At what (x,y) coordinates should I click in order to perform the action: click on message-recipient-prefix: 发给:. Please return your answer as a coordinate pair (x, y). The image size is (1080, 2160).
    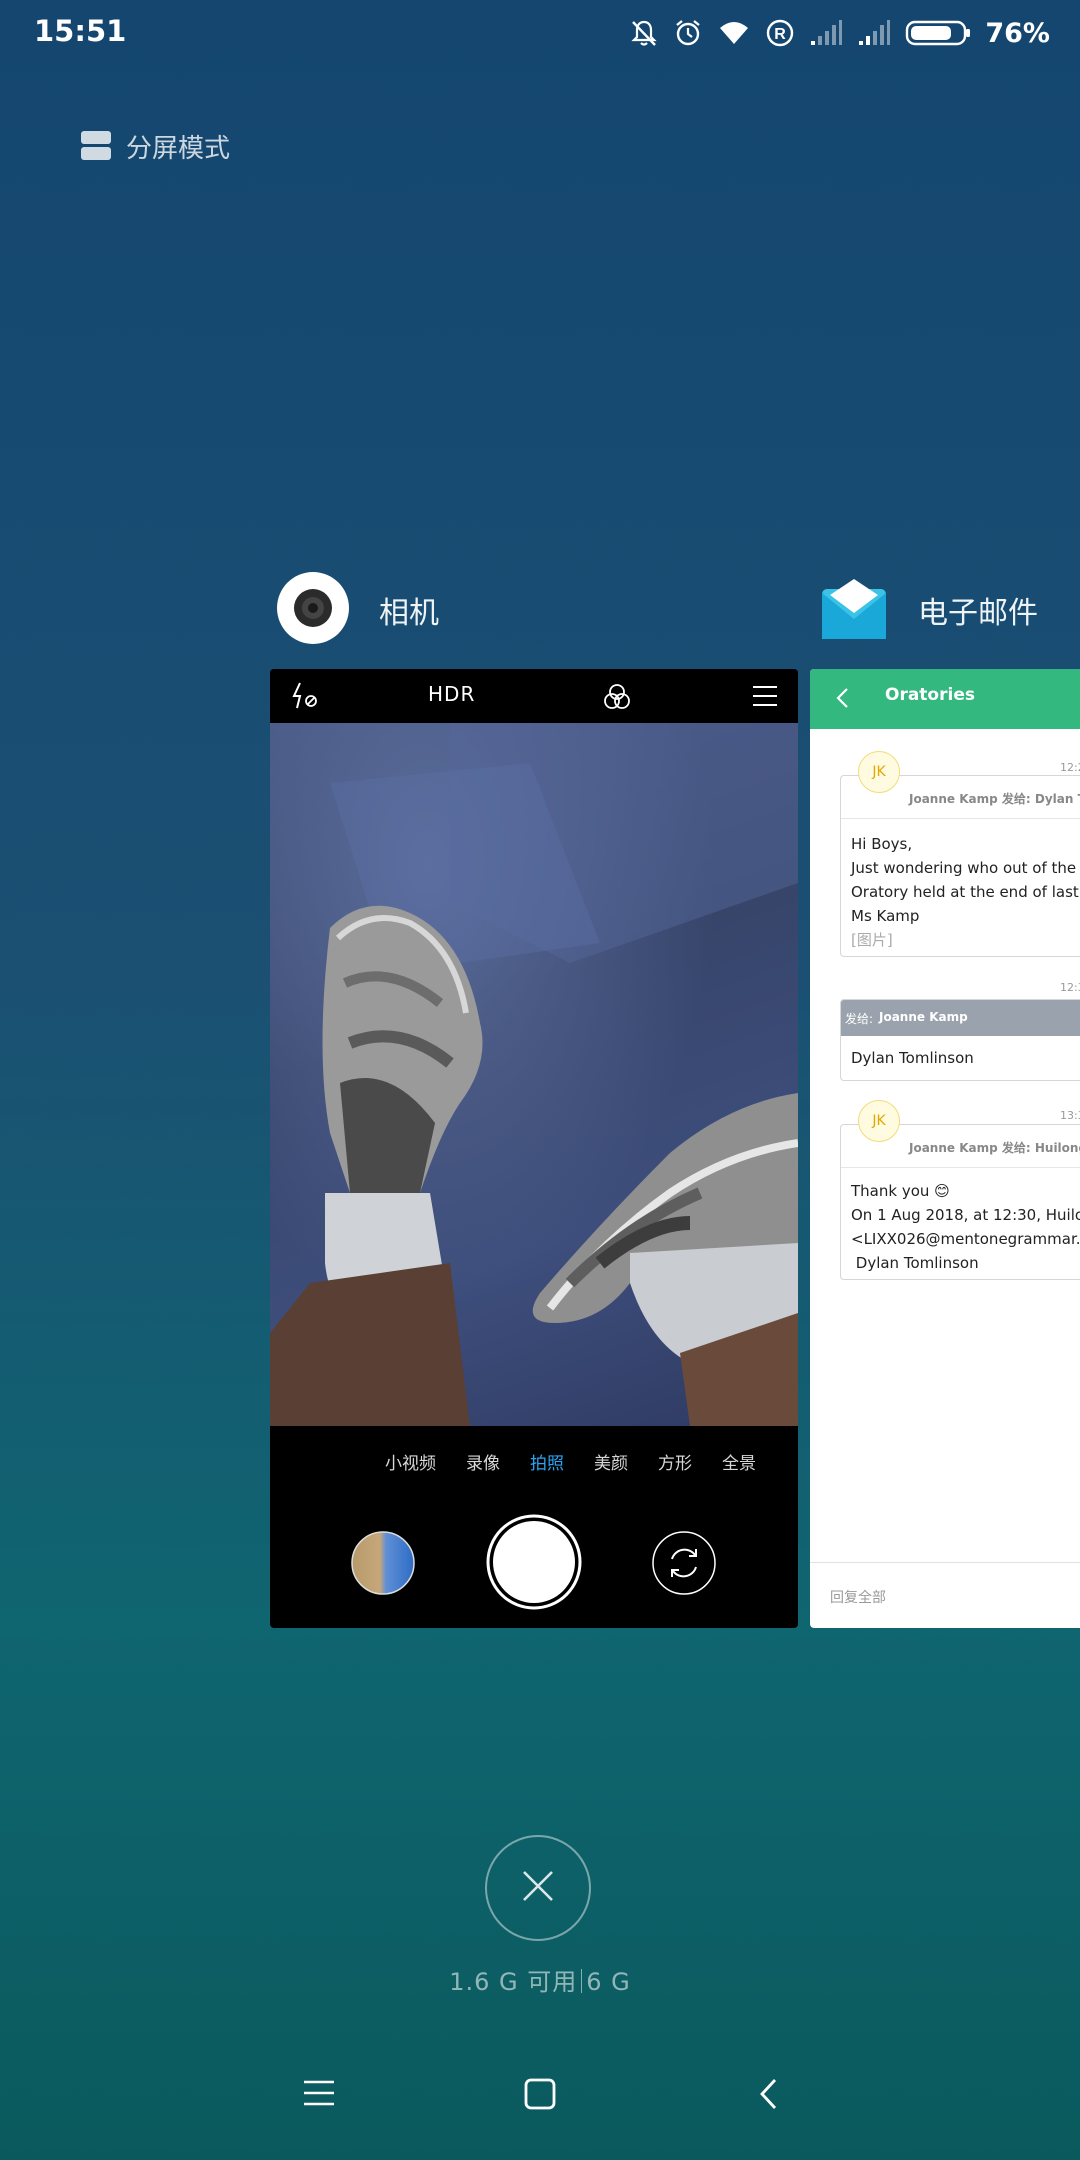
    Looking at the image, I should click on (859, 1019).